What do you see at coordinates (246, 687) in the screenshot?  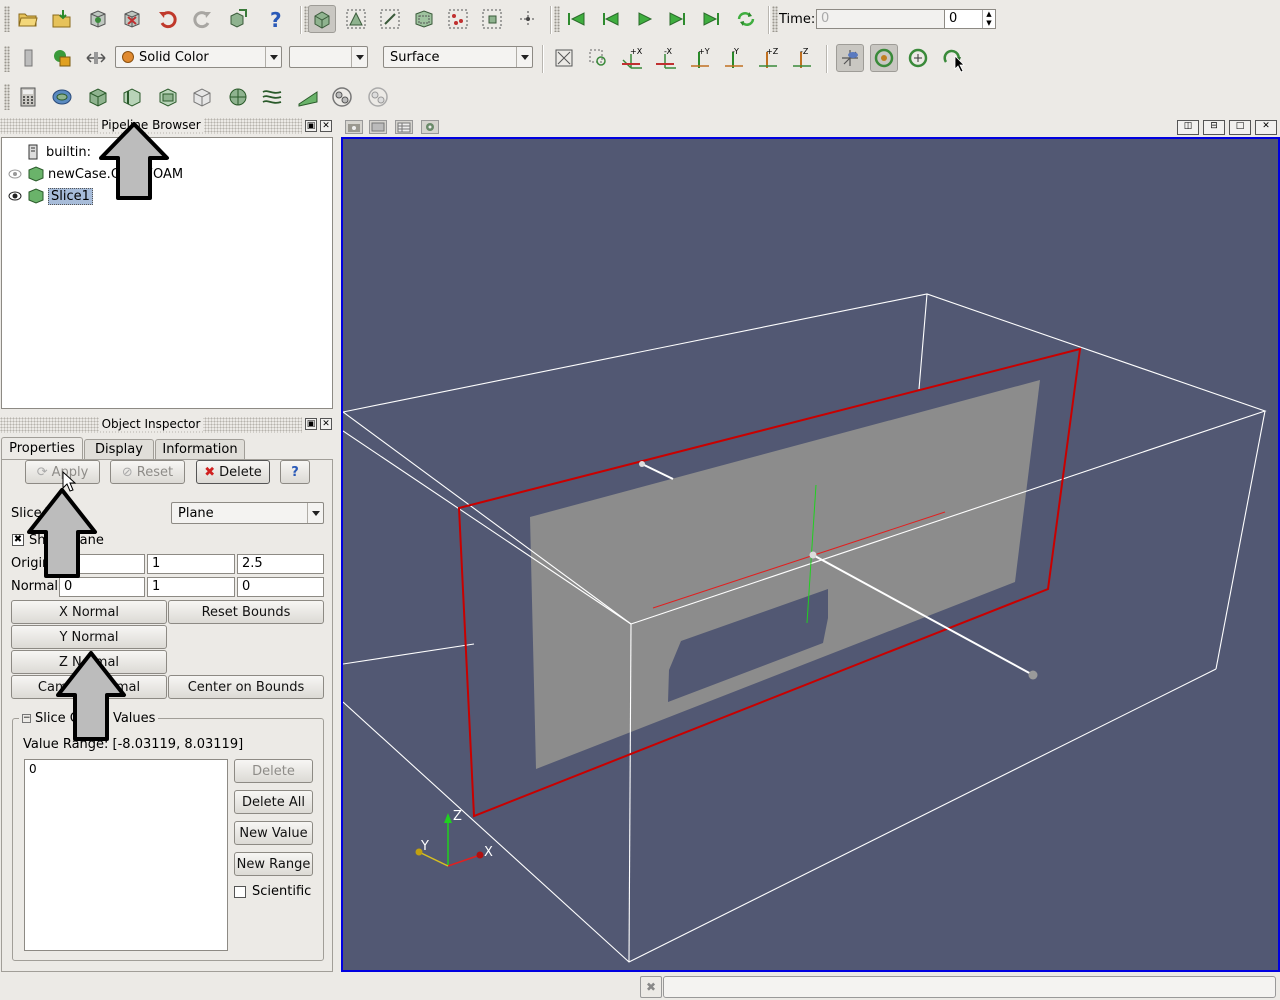 I see `center-on-bounds-button: Center on Bounds` at bounding box center [246, 687].